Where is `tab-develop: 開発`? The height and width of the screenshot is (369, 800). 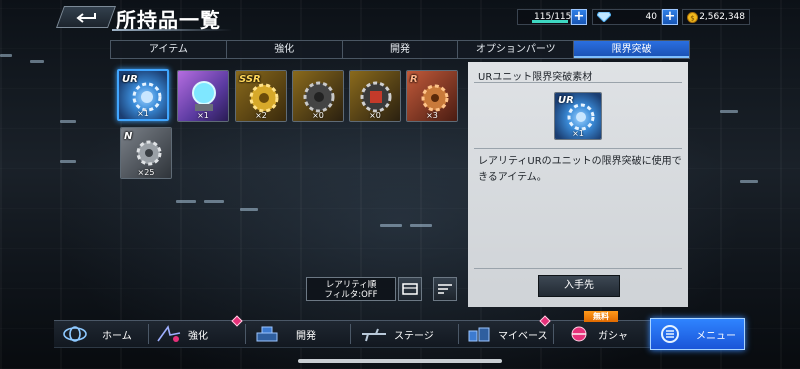 tab-develop: 開発 is located at coordinates (401, 49).